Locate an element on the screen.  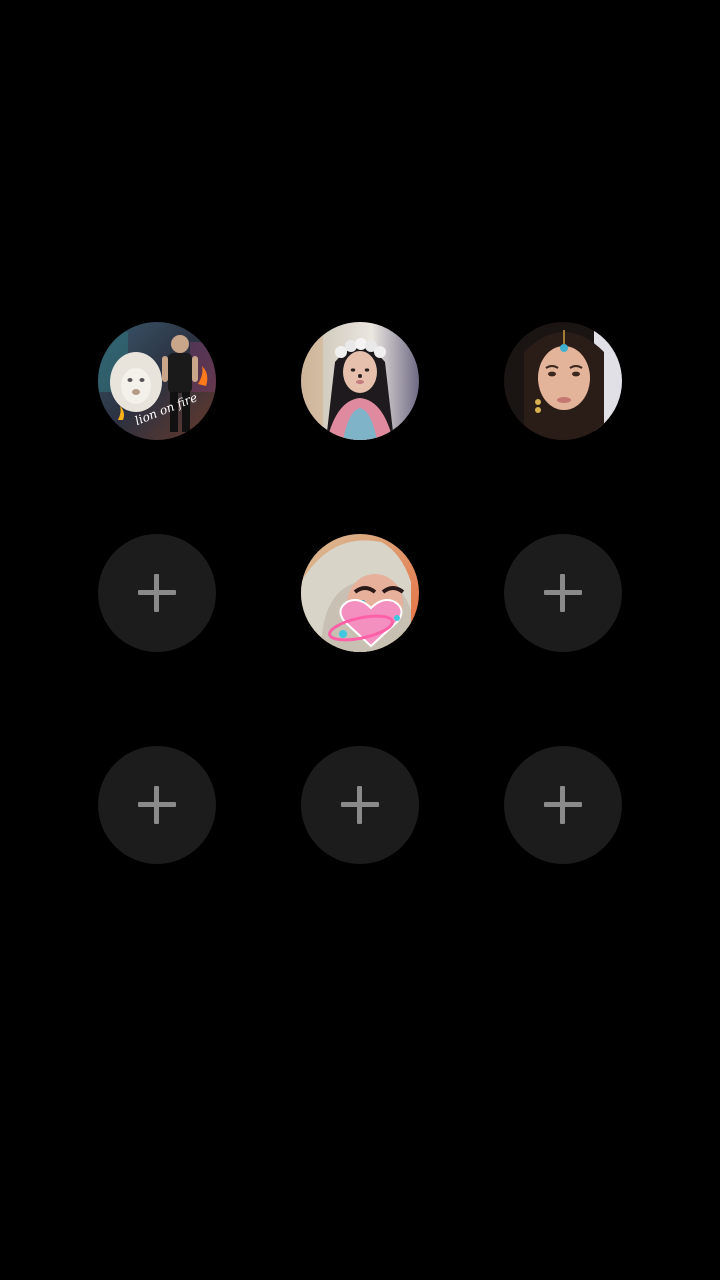
girl-flower-crown-avatar-icon is located at coordinates (360, 381).